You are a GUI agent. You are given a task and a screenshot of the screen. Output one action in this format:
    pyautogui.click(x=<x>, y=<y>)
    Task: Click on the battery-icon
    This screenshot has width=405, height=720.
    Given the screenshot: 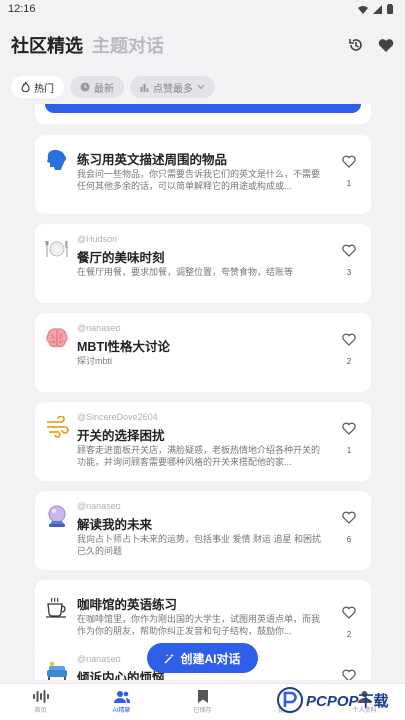 What is the action you would take?
    pyautogui.click(x=390, y=9)
    